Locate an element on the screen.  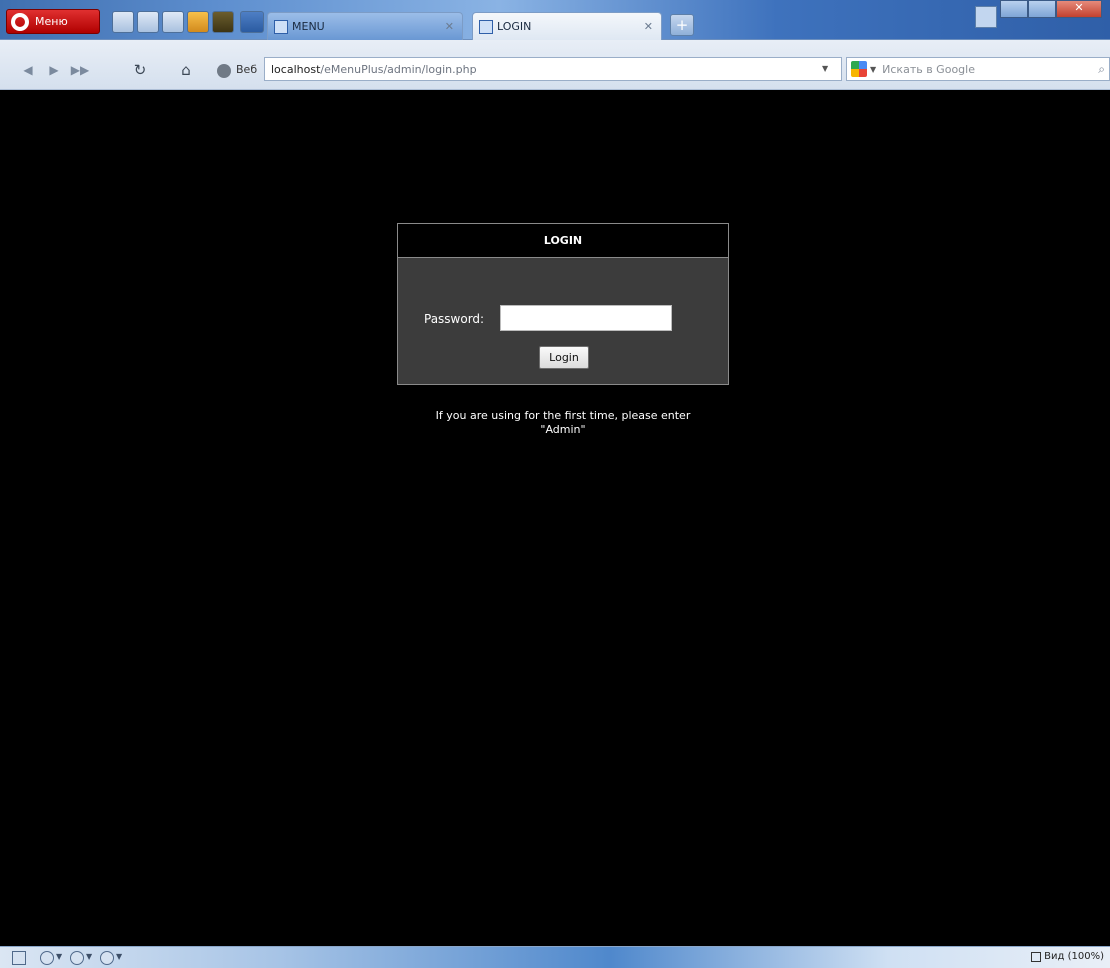
bookmarks-icon is located at coordinates (148, 22).